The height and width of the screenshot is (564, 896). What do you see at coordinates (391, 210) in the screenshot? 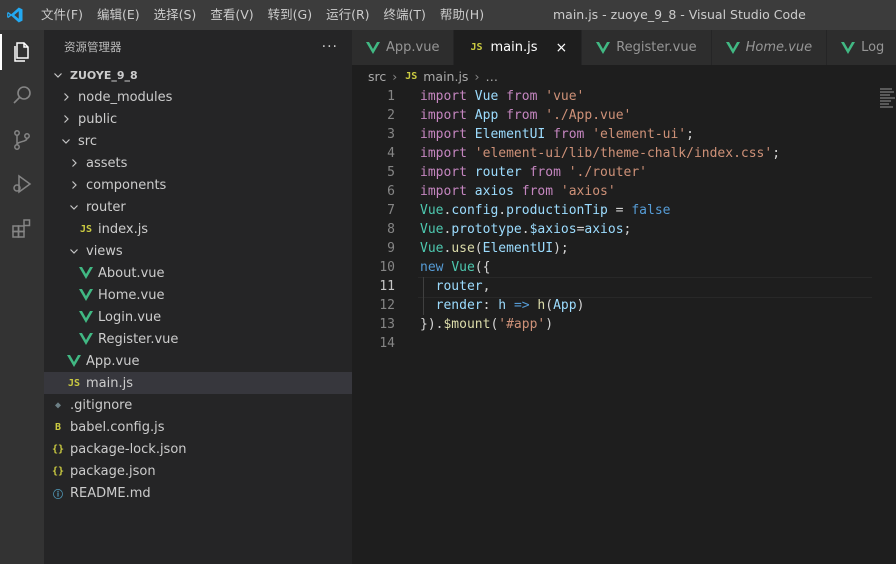
I see `line-number: 7` at bounding box center [391, 210].